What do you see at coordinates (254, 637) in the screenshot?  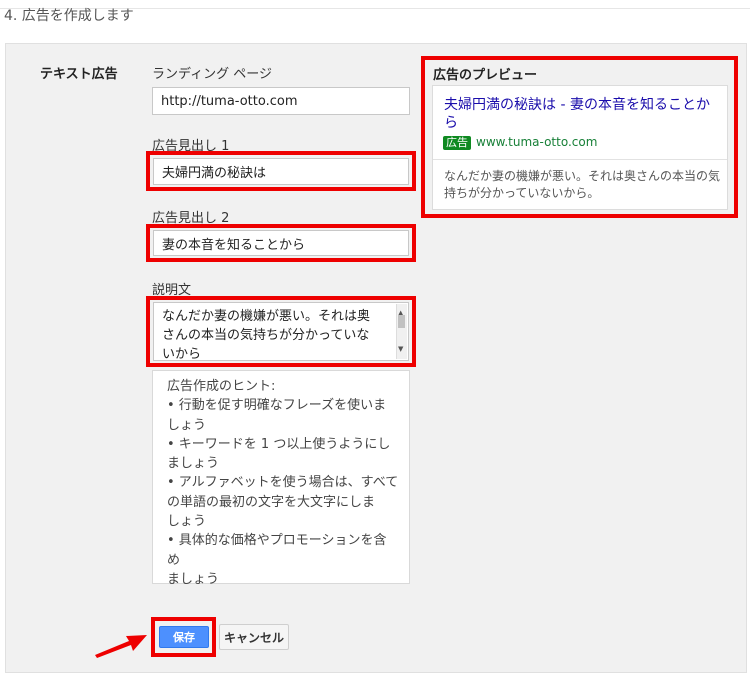 I see `cancel-button: キャンセル` at bounding box center [254, 637].